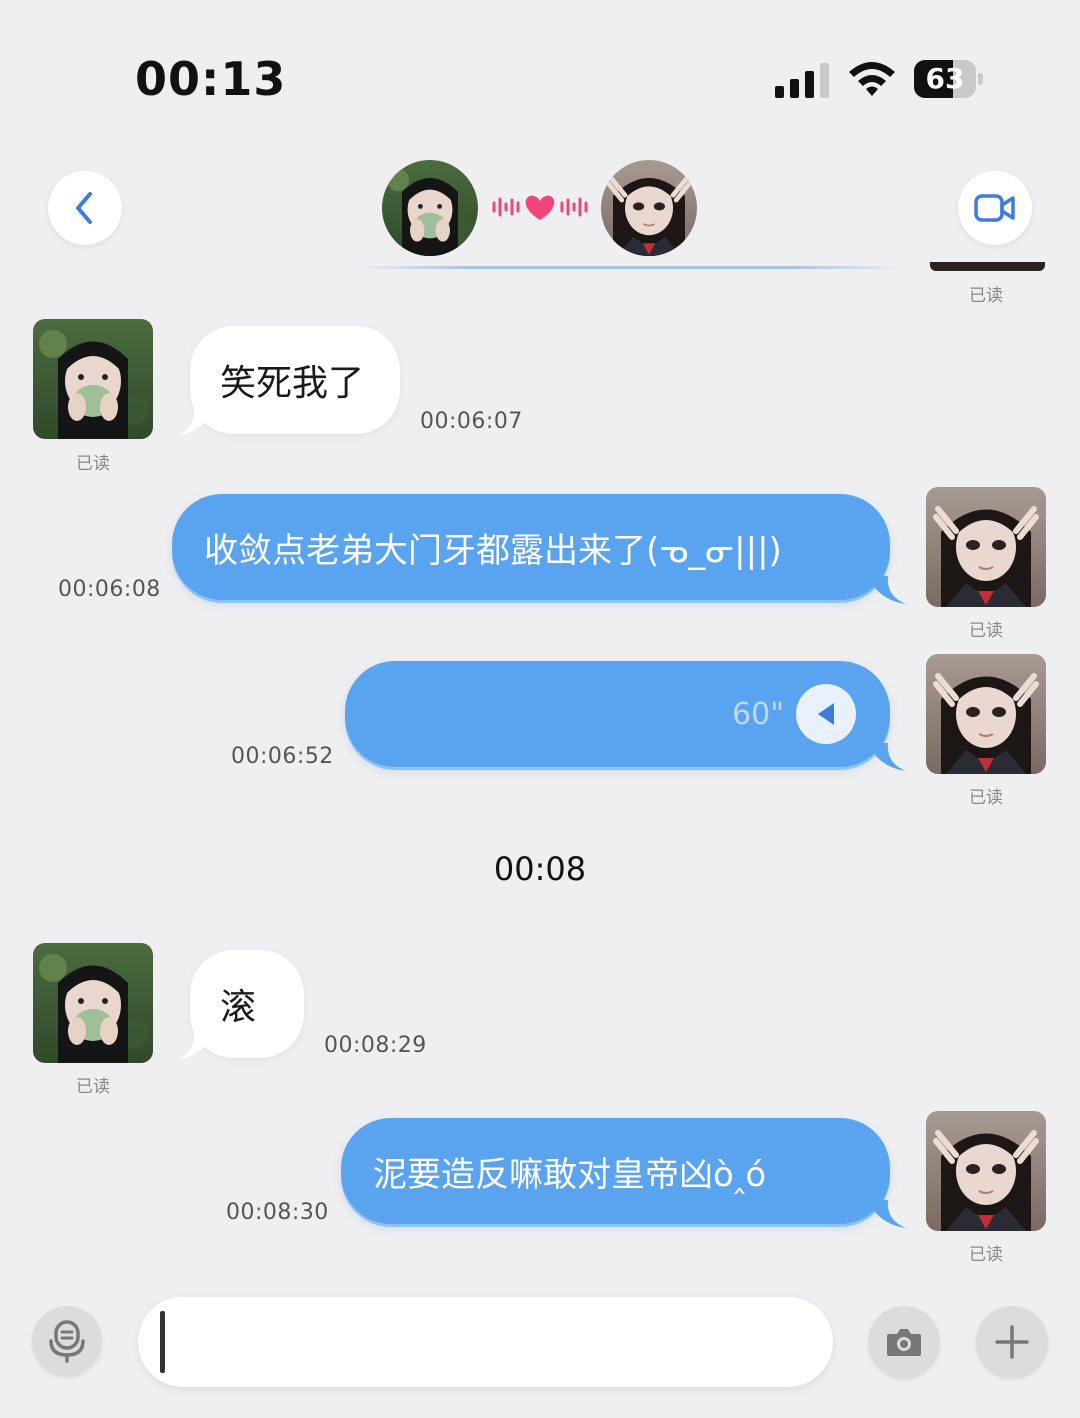 This screenshot has width=1080, height=1418. Describe the element at coordinates (277, 1212) in the screenshot. I see `message-time: 00:08:30` at that location.